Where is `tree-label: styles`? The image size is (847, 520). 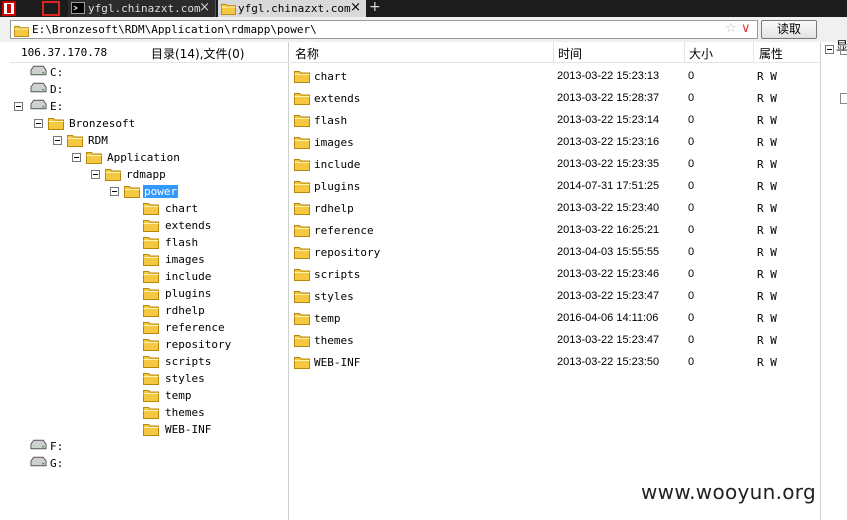
tree-label: styles is located at coordinates (185, 378).